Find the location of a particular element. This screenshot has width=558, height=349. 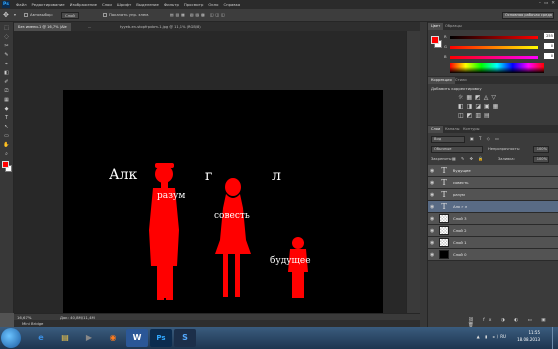

menu-file: Файл is located at coordinates (21, 4).